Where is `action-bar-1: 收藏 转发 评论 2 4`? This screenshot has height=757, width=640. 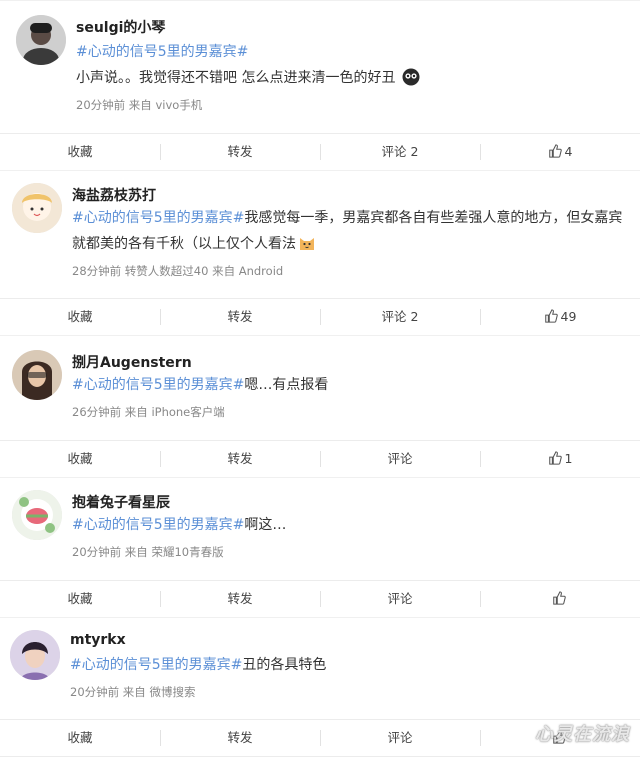 action-bar-1: 收藏 转发 评论 2 4 is located at coordinates (320, 152).